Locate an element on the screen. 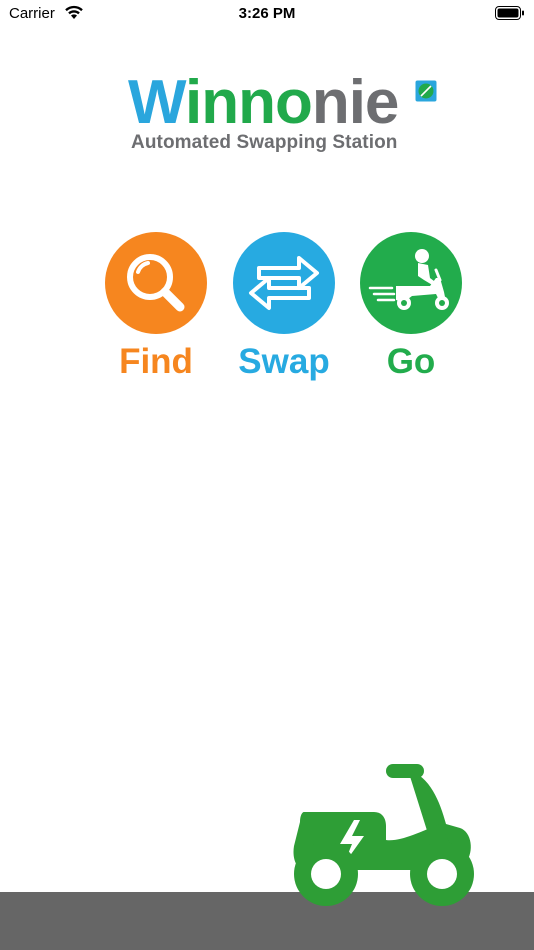 This screenshot has height=950, width=534. brand-part-w: W is located at coordinates (157, 102).